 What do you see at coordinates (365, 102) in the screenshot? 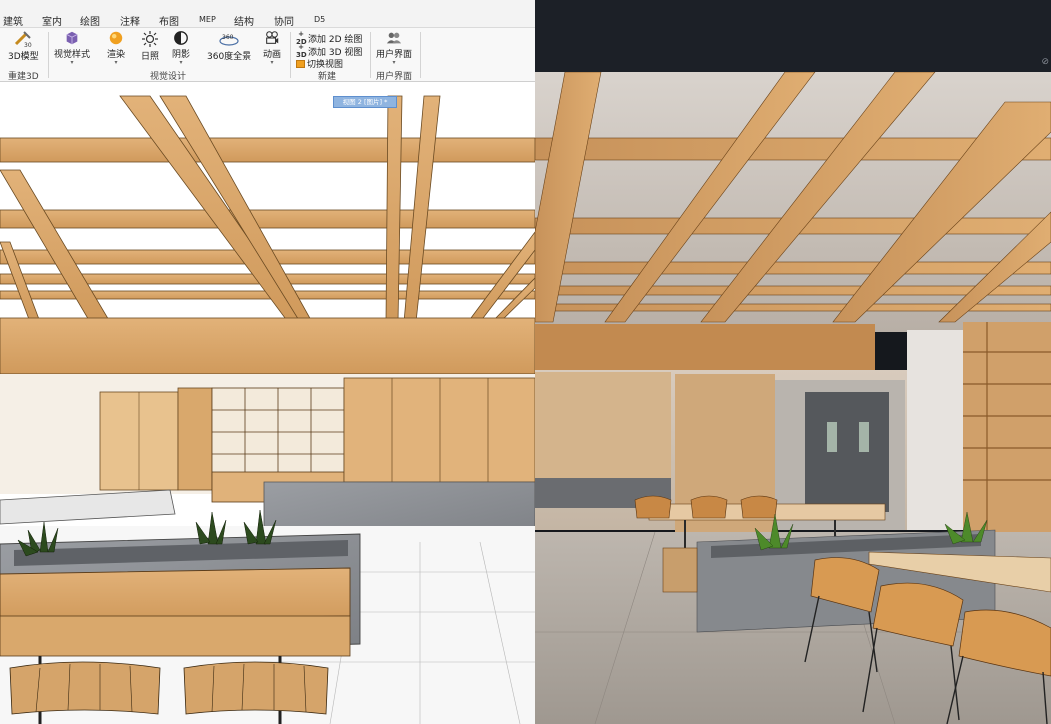
I see `viewport-tab: 视图 2 [图片] *` at bounding box center [365, 102].